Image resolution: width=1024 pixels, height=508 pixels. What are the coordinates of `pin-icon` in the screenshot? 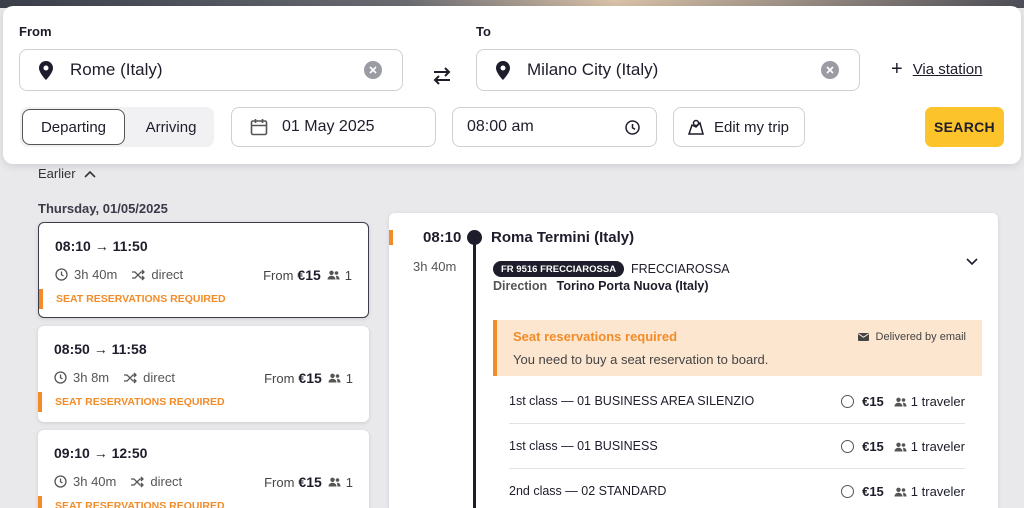 It's located at (46, 70).